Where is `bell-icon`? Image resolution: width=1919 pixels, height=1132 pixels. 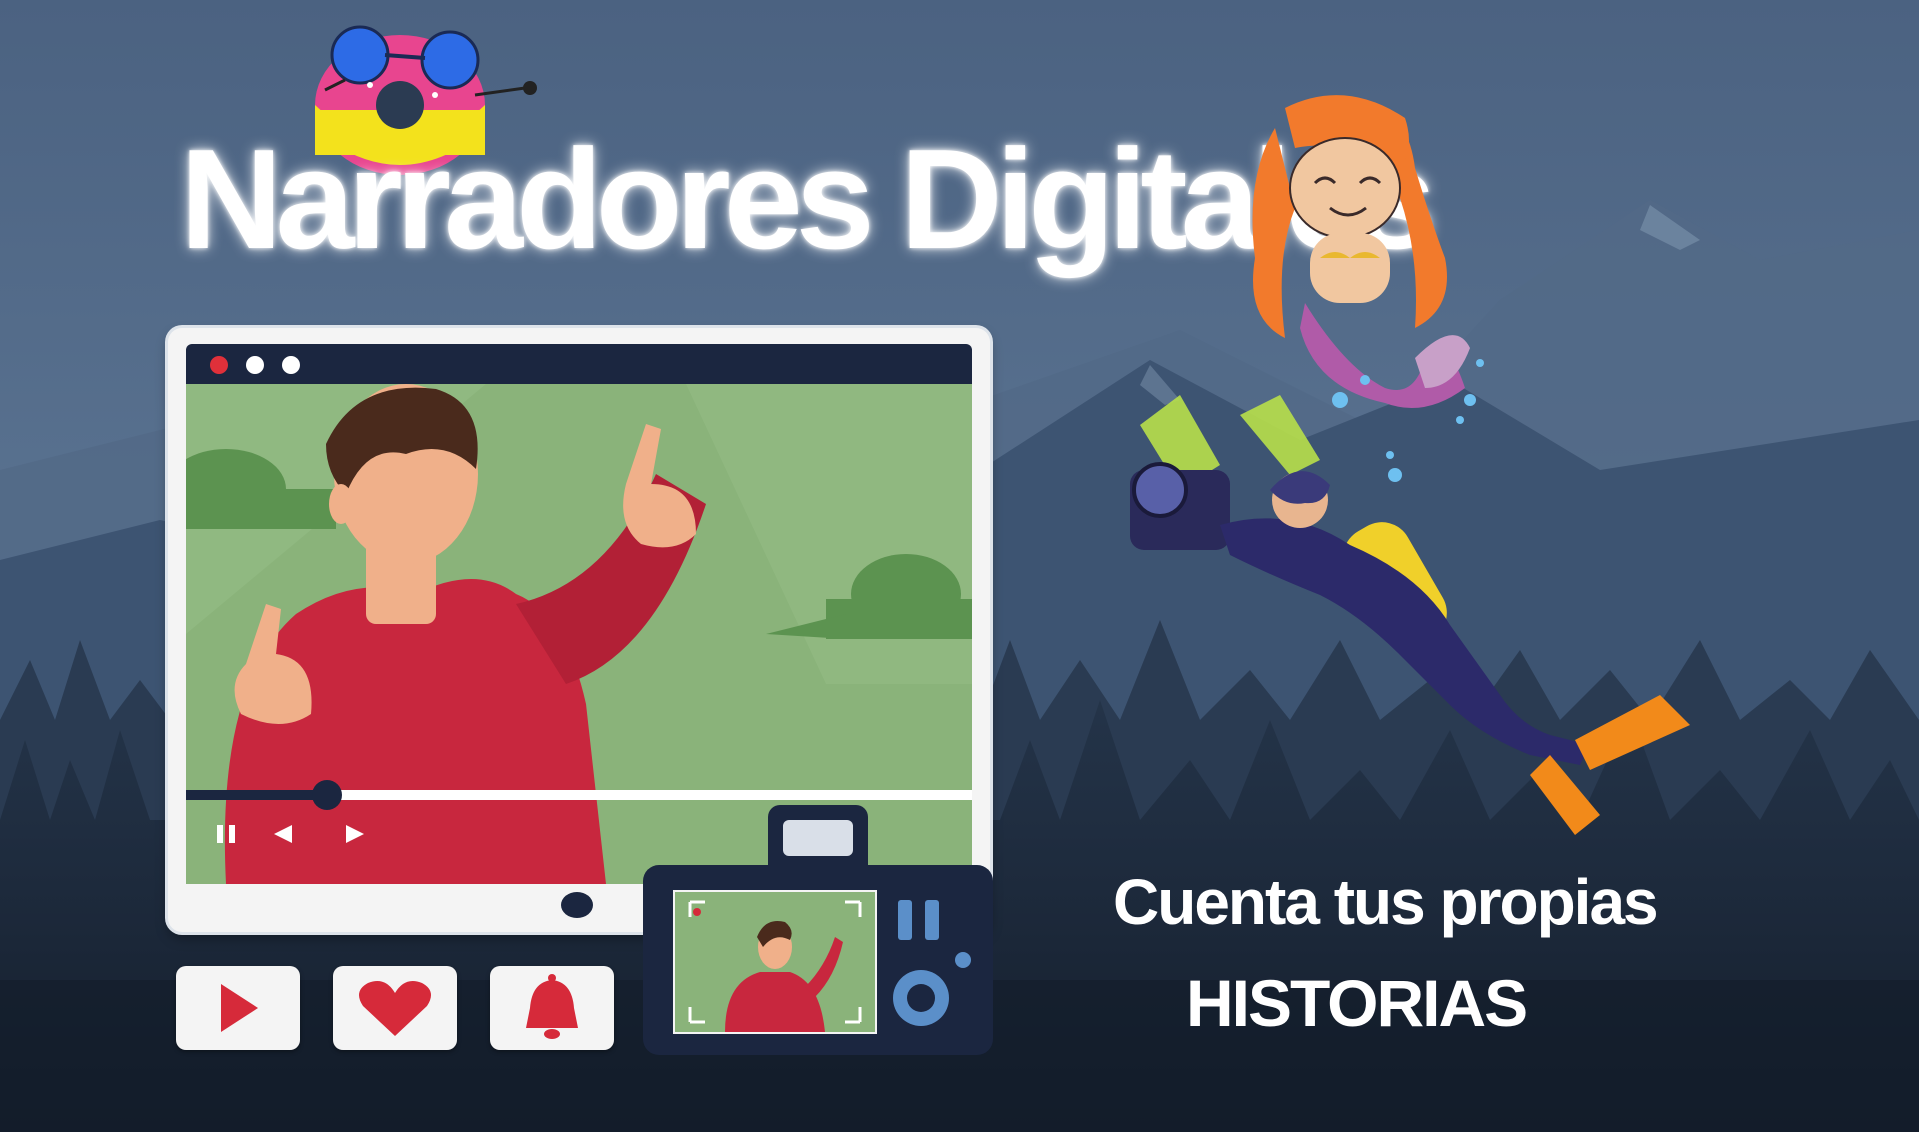 bell-icon is located at coordinates (552, 1006).